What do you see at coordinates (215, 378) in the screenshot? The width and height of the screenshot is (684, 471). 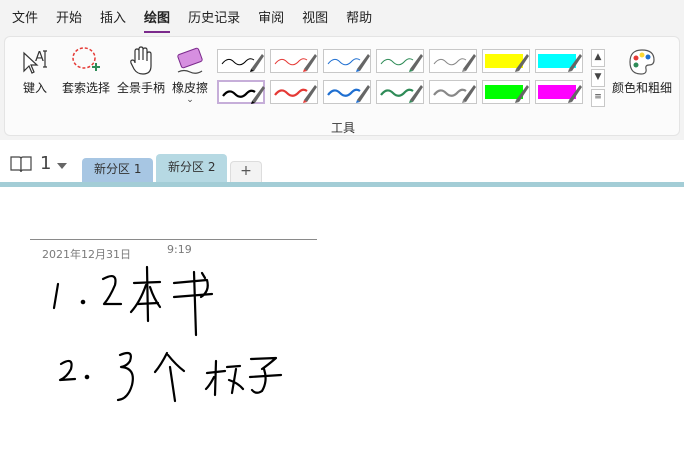 I see `ink-bei-v1` at bounding box center [215, 378].